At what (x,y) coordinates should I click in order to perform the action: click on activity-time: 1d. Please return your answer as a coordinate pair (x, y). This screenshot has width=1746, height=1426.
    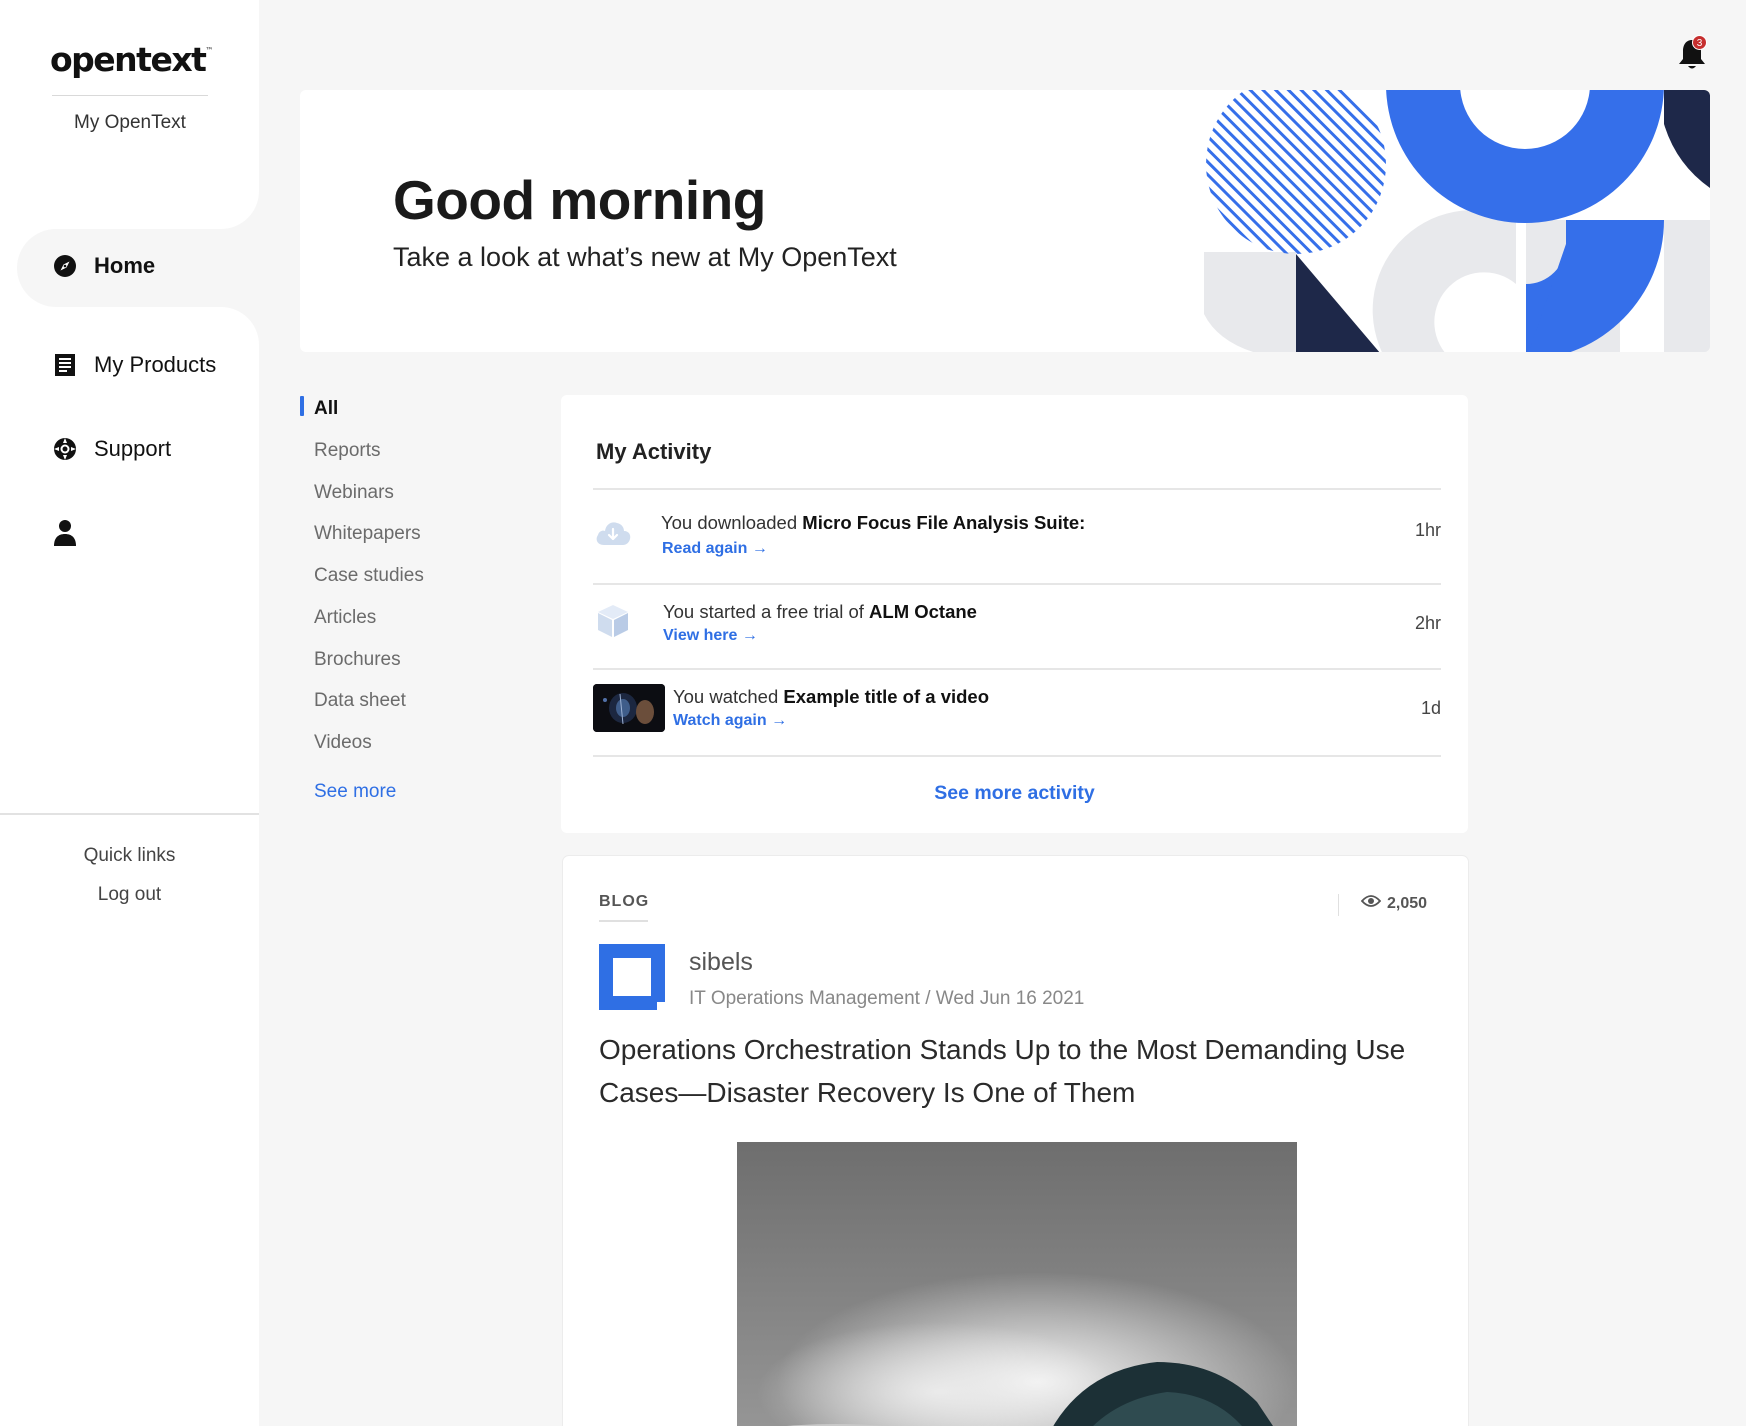
    Looking at the image, I should click on (1430, 708).